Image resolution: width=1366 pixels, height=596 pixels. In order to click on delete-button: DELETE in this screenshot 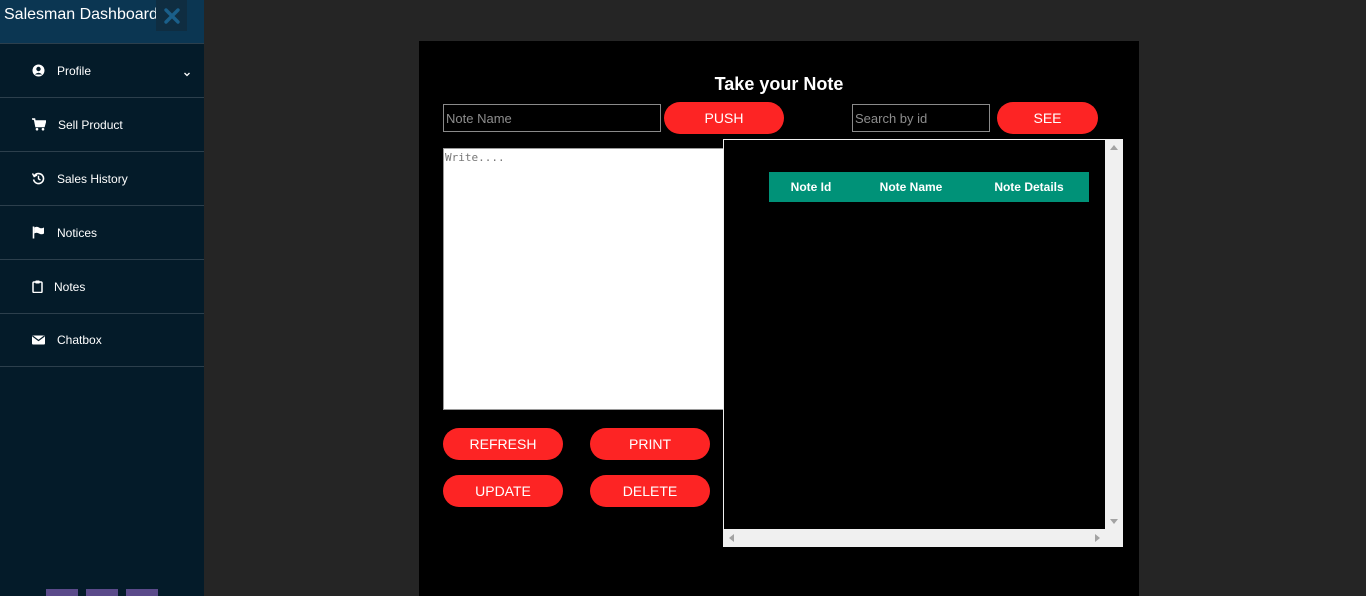, I will do `click(650, 491)`.